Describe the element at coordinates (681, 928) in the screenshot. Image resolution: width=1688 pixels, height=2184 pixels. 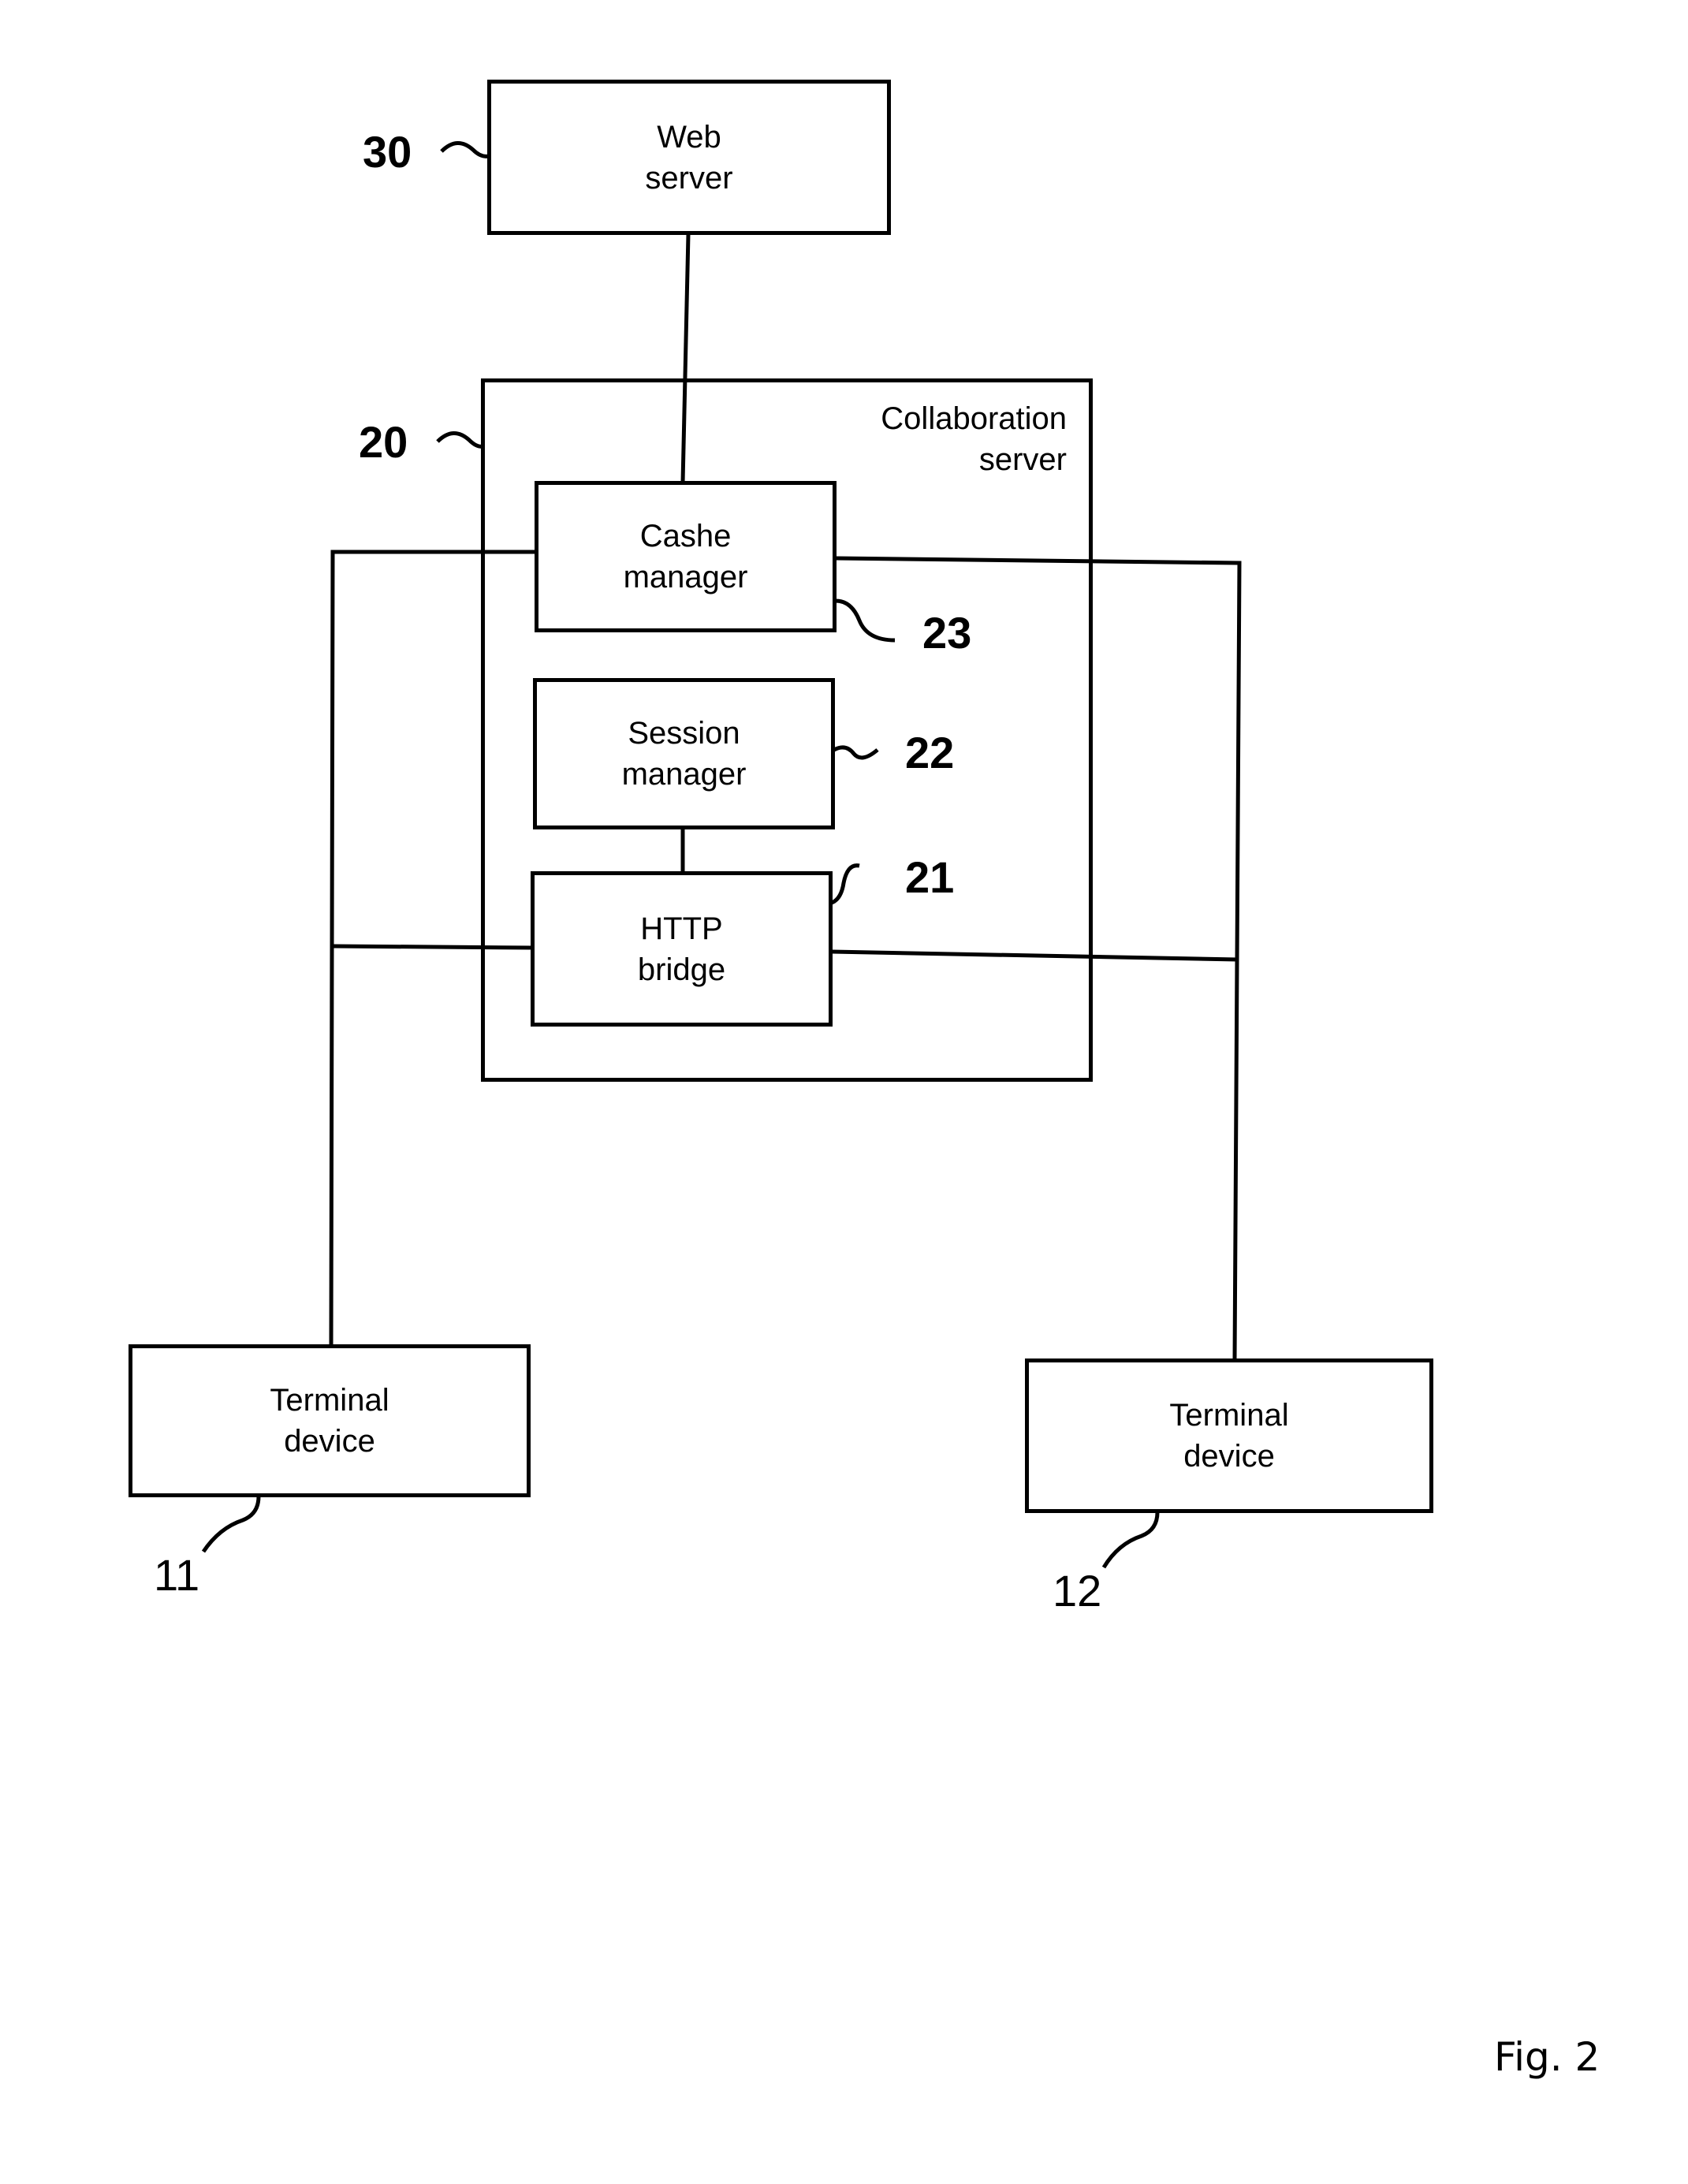
I see `http-bridge-label-1: HTTP` at that location.